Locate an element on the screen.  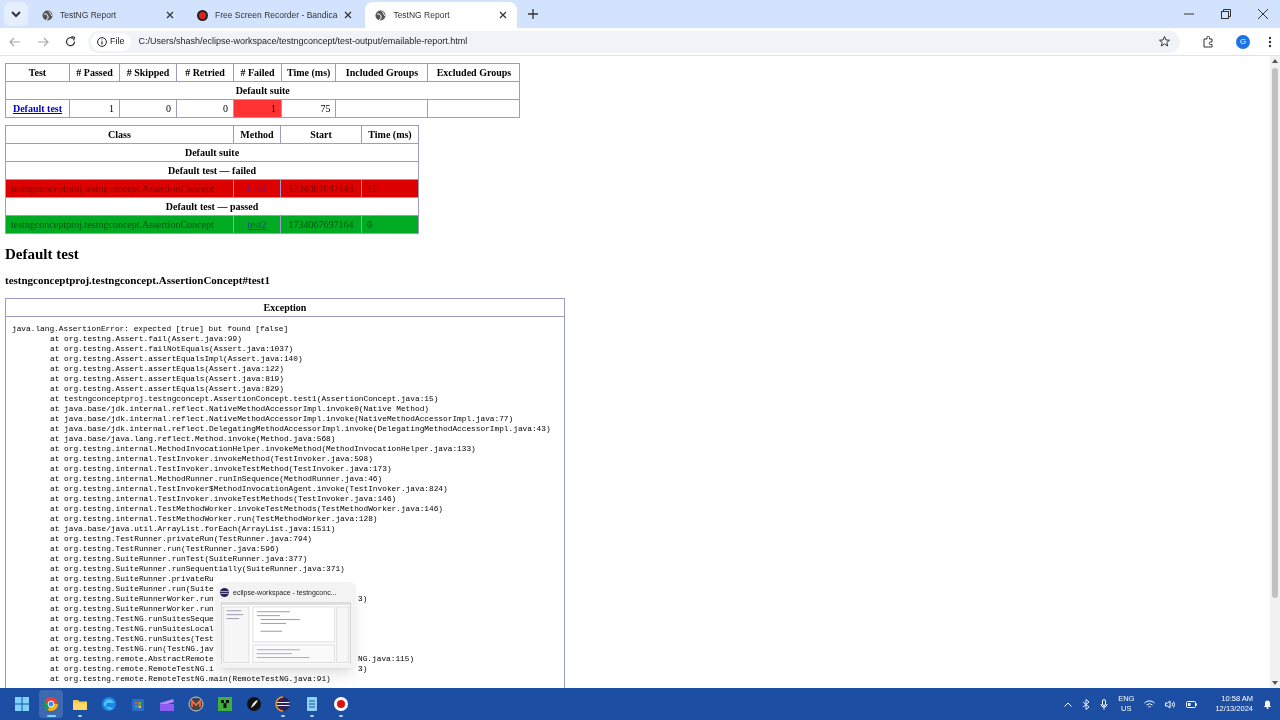
column-header: # Retried is located at coordinates (205, 72).